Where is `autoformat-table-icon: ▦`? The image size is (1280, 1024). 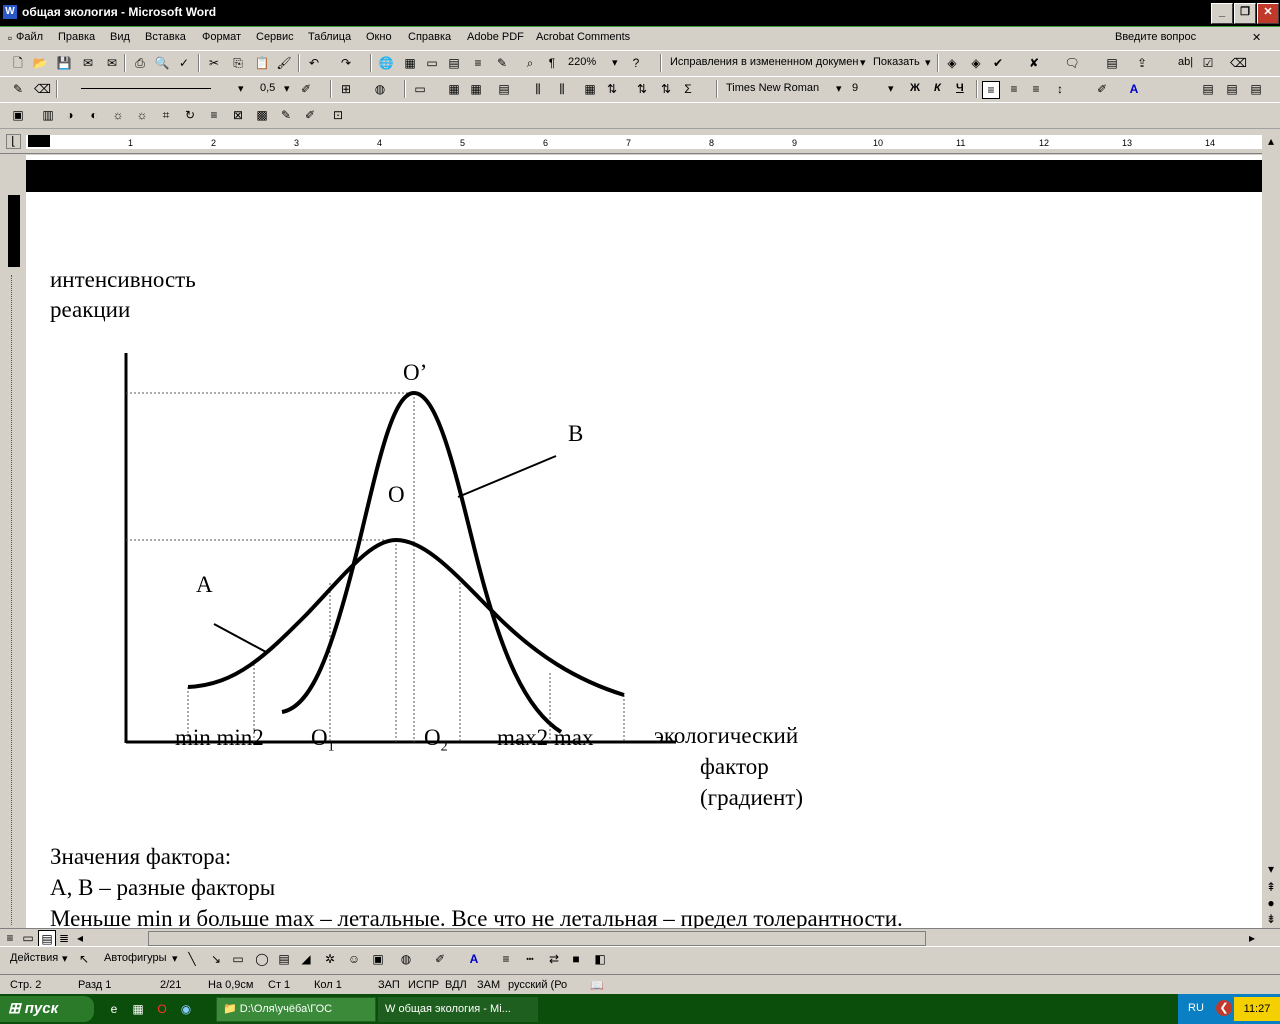 autoformat-table-icon: ▦ is located at coordinates (590, 89).